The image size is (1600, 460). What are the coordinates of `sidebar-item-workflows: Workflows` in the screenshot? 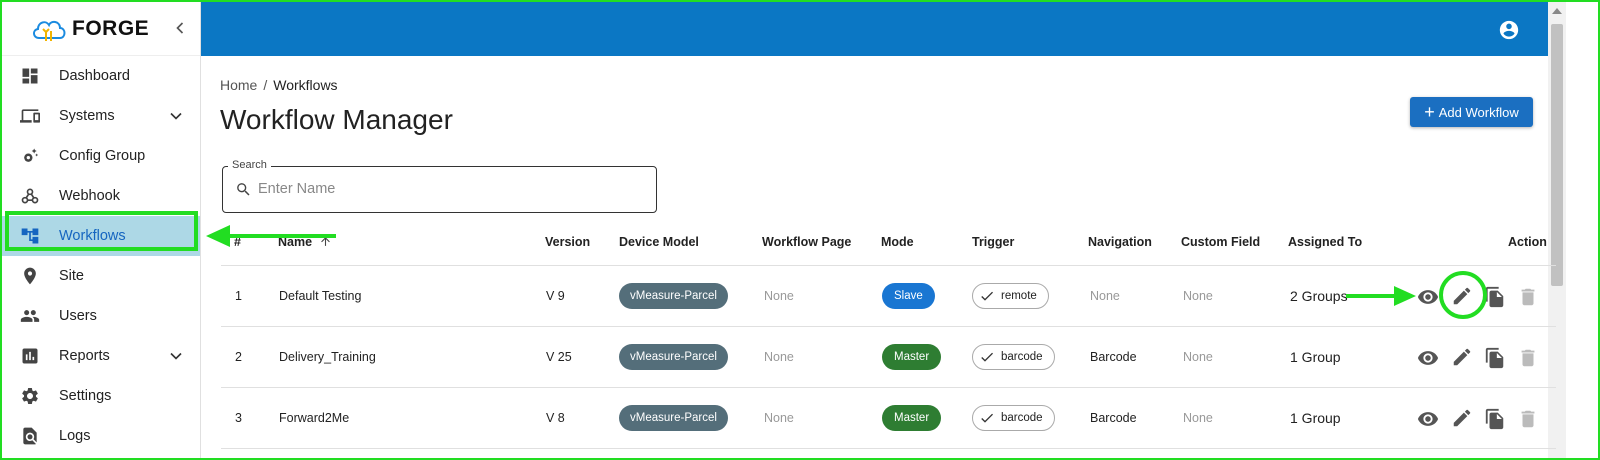 It's located at (101, 236).